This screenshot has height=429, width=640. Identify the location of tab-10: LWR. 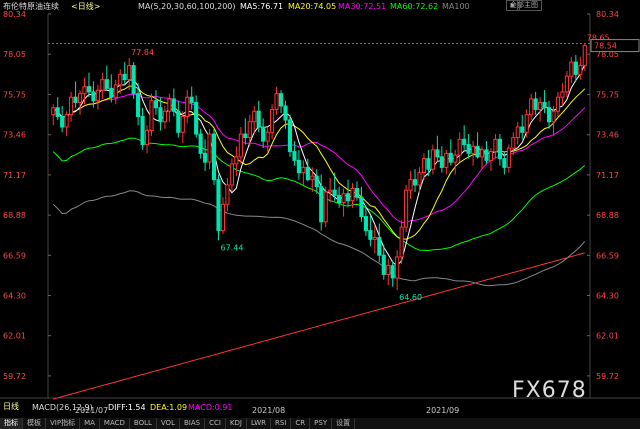
(259, 423).